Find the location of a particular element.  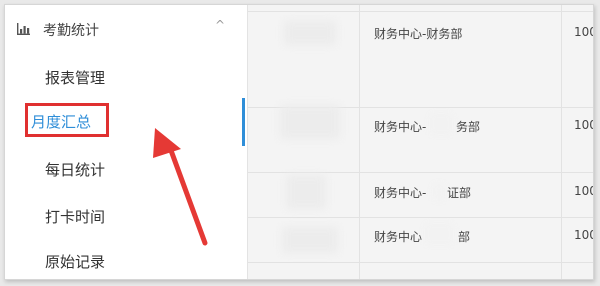

sidebar-item-label: 每日统计 is located at coordinates (75, 170).